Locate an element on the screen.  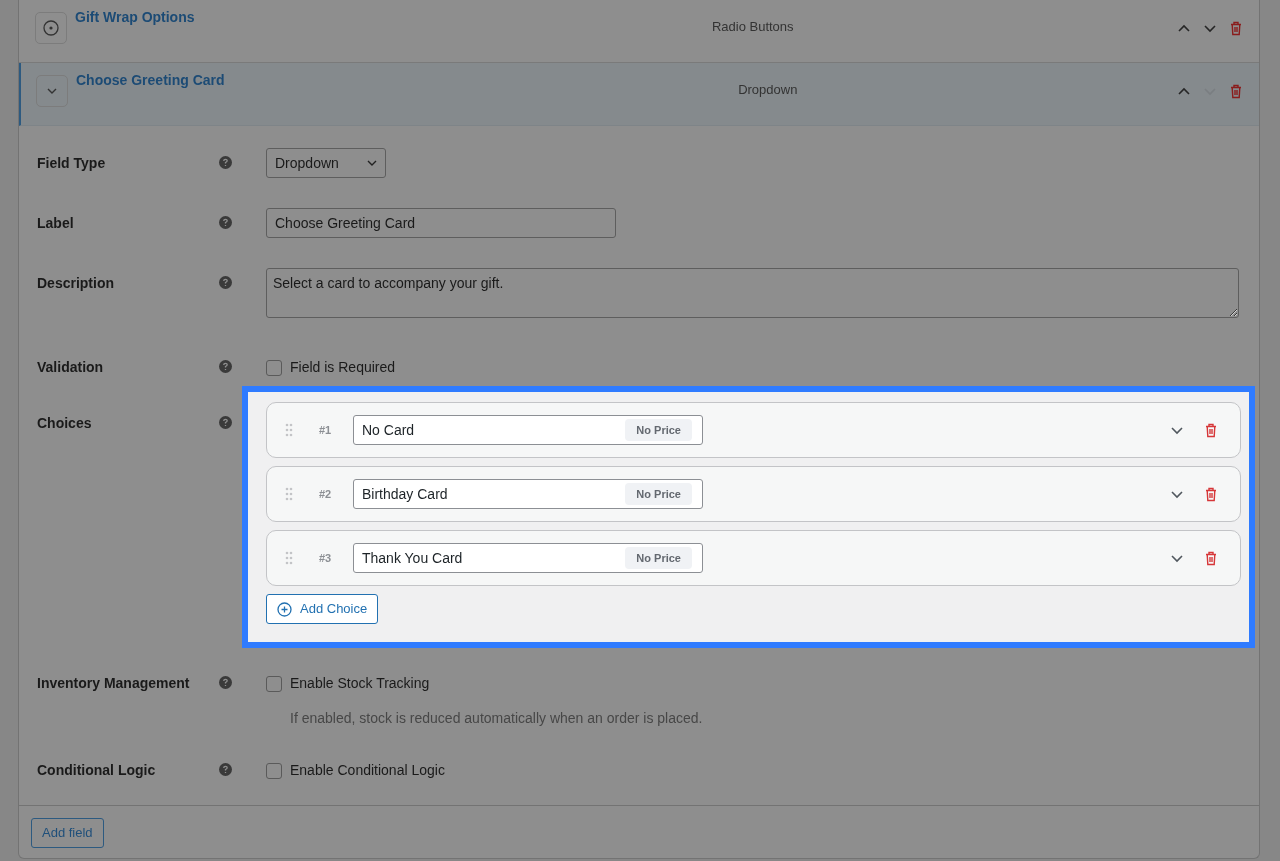
label-input: Choose Greeting Card is located at coordinates (441, 223).